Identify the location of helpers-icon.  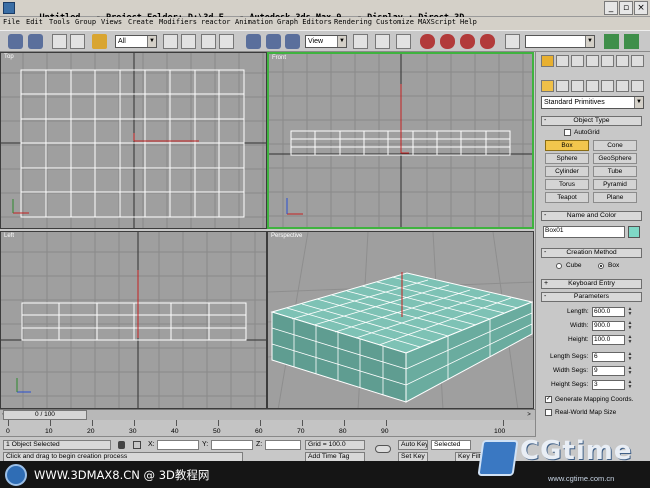
(607, 86).